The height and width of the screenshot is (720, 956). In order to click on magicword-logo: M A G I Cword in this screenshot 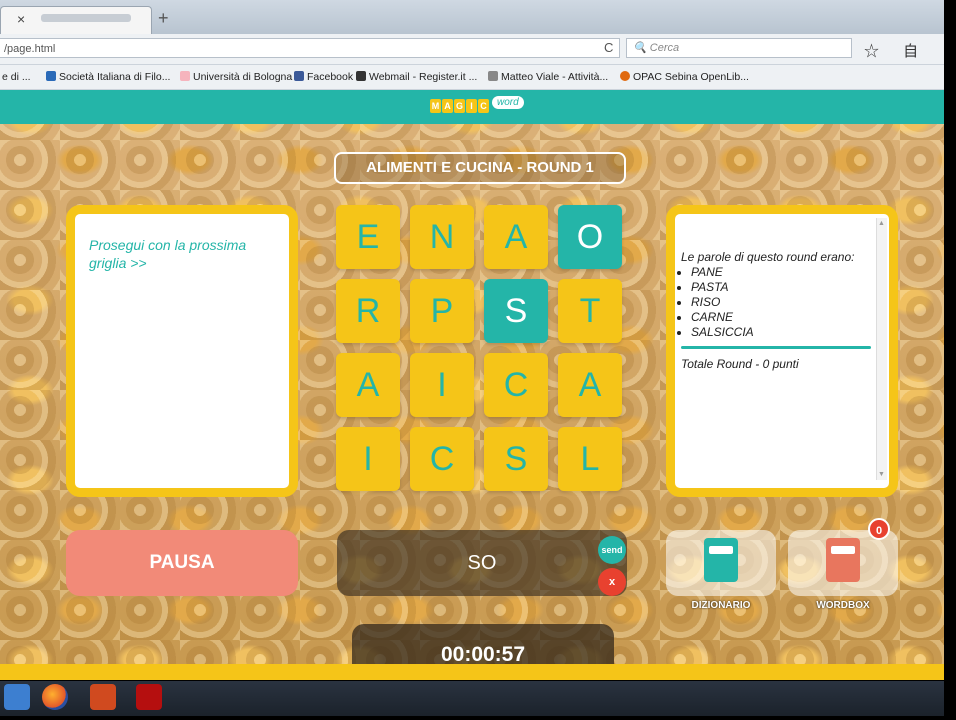, I will do `click(480, 106)`.